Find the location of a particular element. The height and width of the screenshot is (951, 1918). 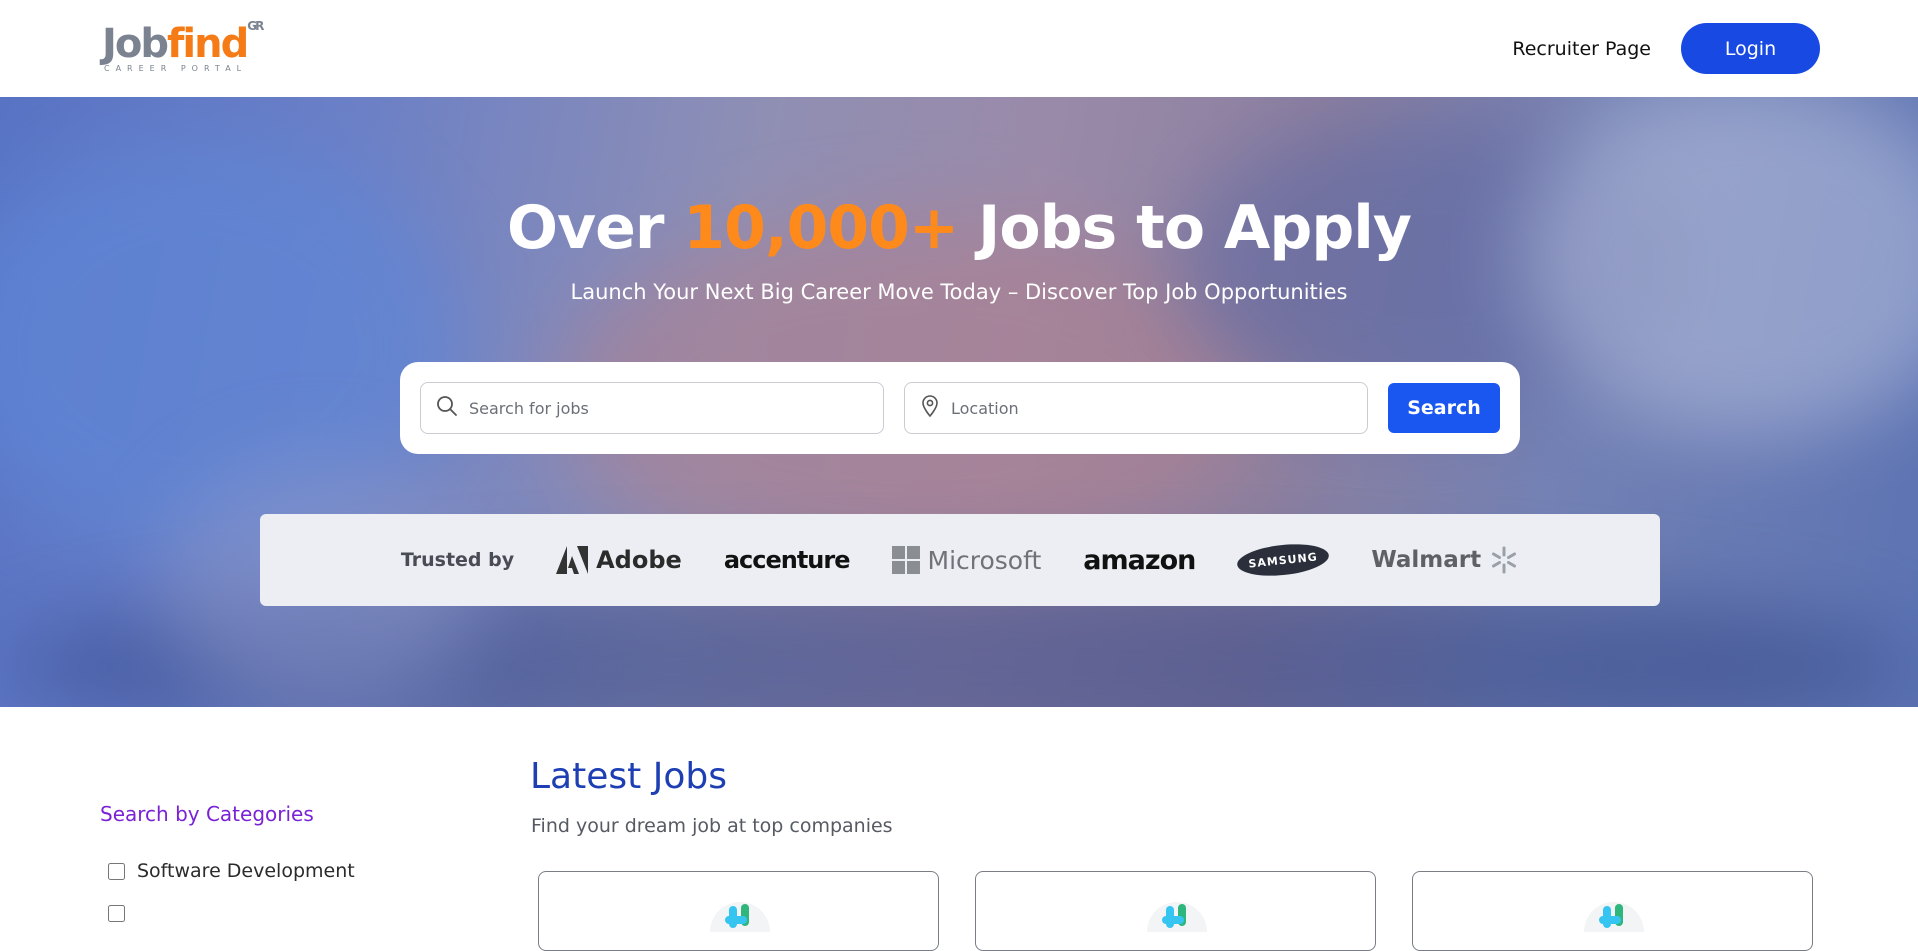

job-search-field is located at coordinates (652, 408).